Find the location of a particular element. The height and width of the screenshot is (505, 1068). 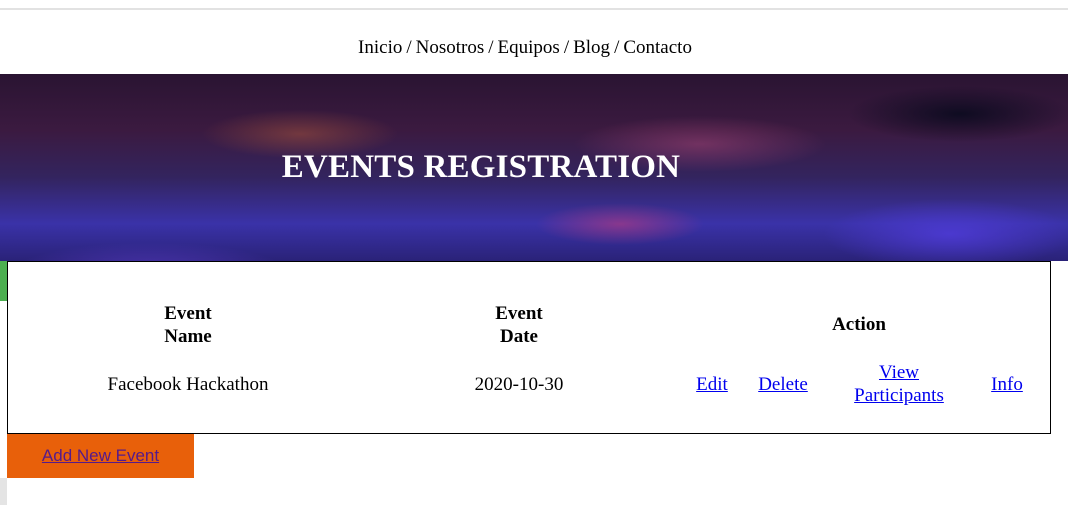

header-event-name: Event Name is located at coordinates (188, 325).